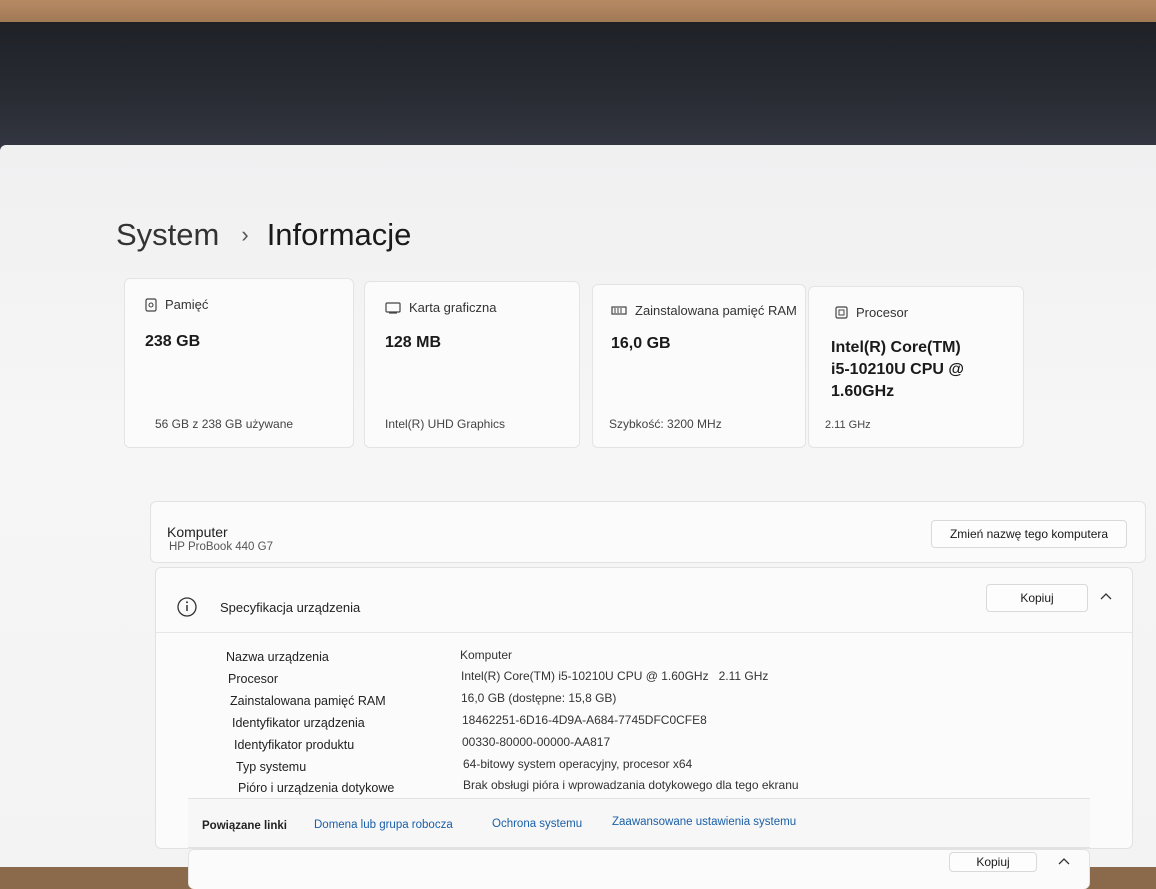  What do you see at coordinates (644, 632) in the screenshot?
I see `spec-divider` at bounding box center [644, 632].